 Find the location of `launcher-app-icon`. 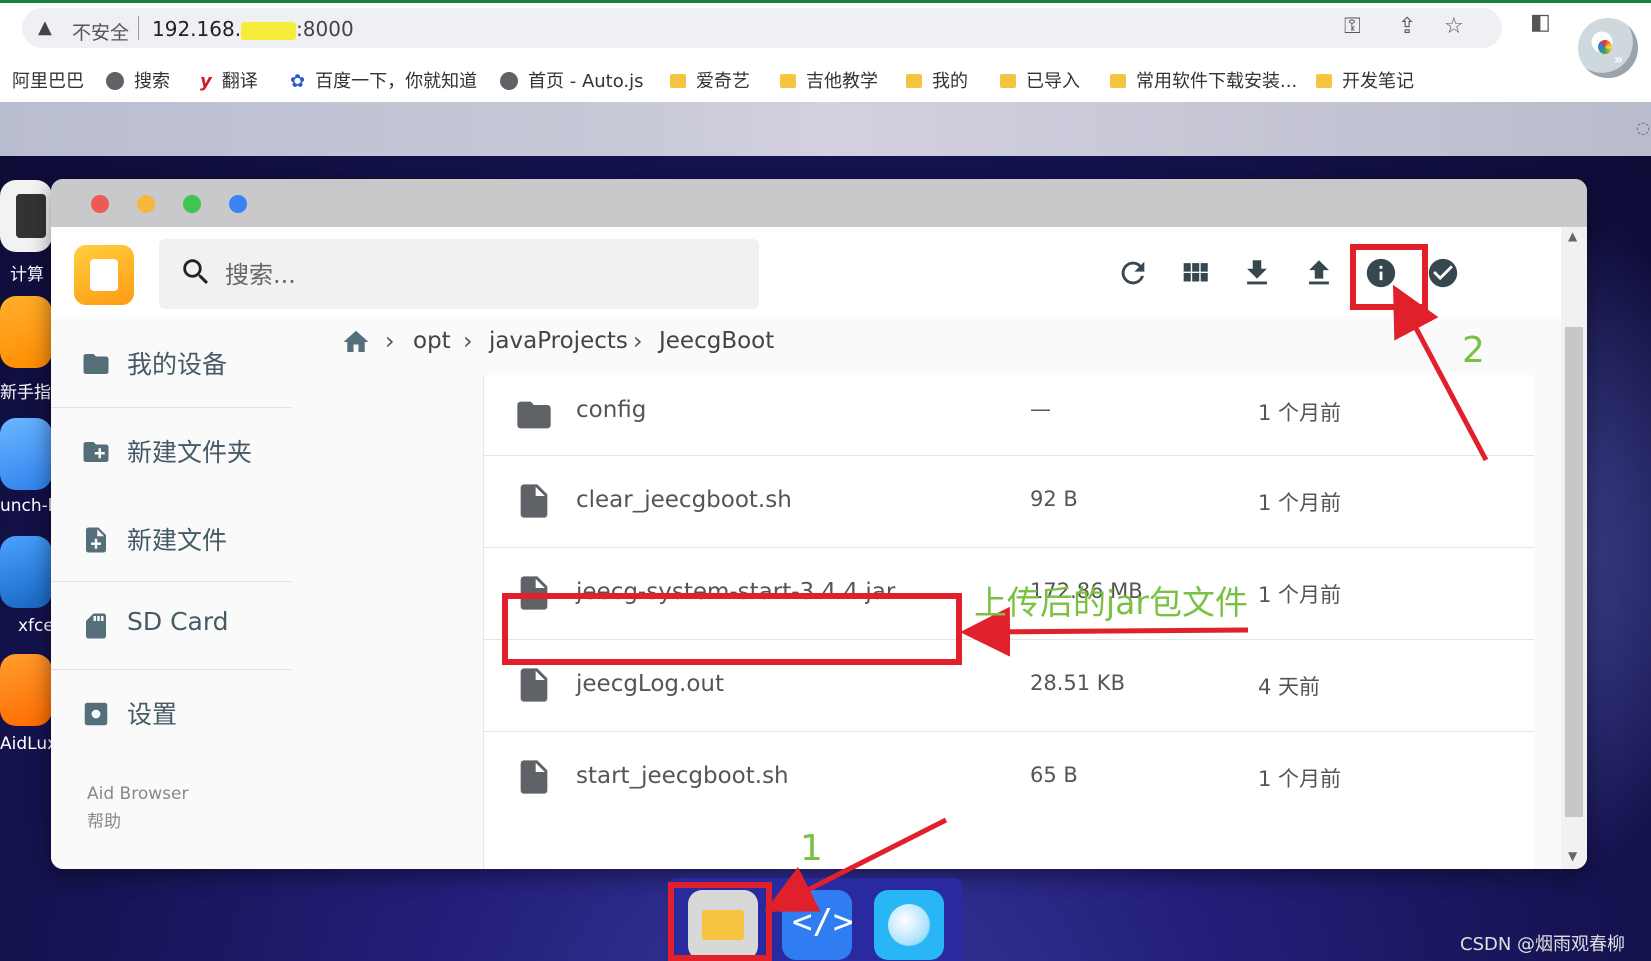

launcher-app-icon is located at coordinates (26, 454).